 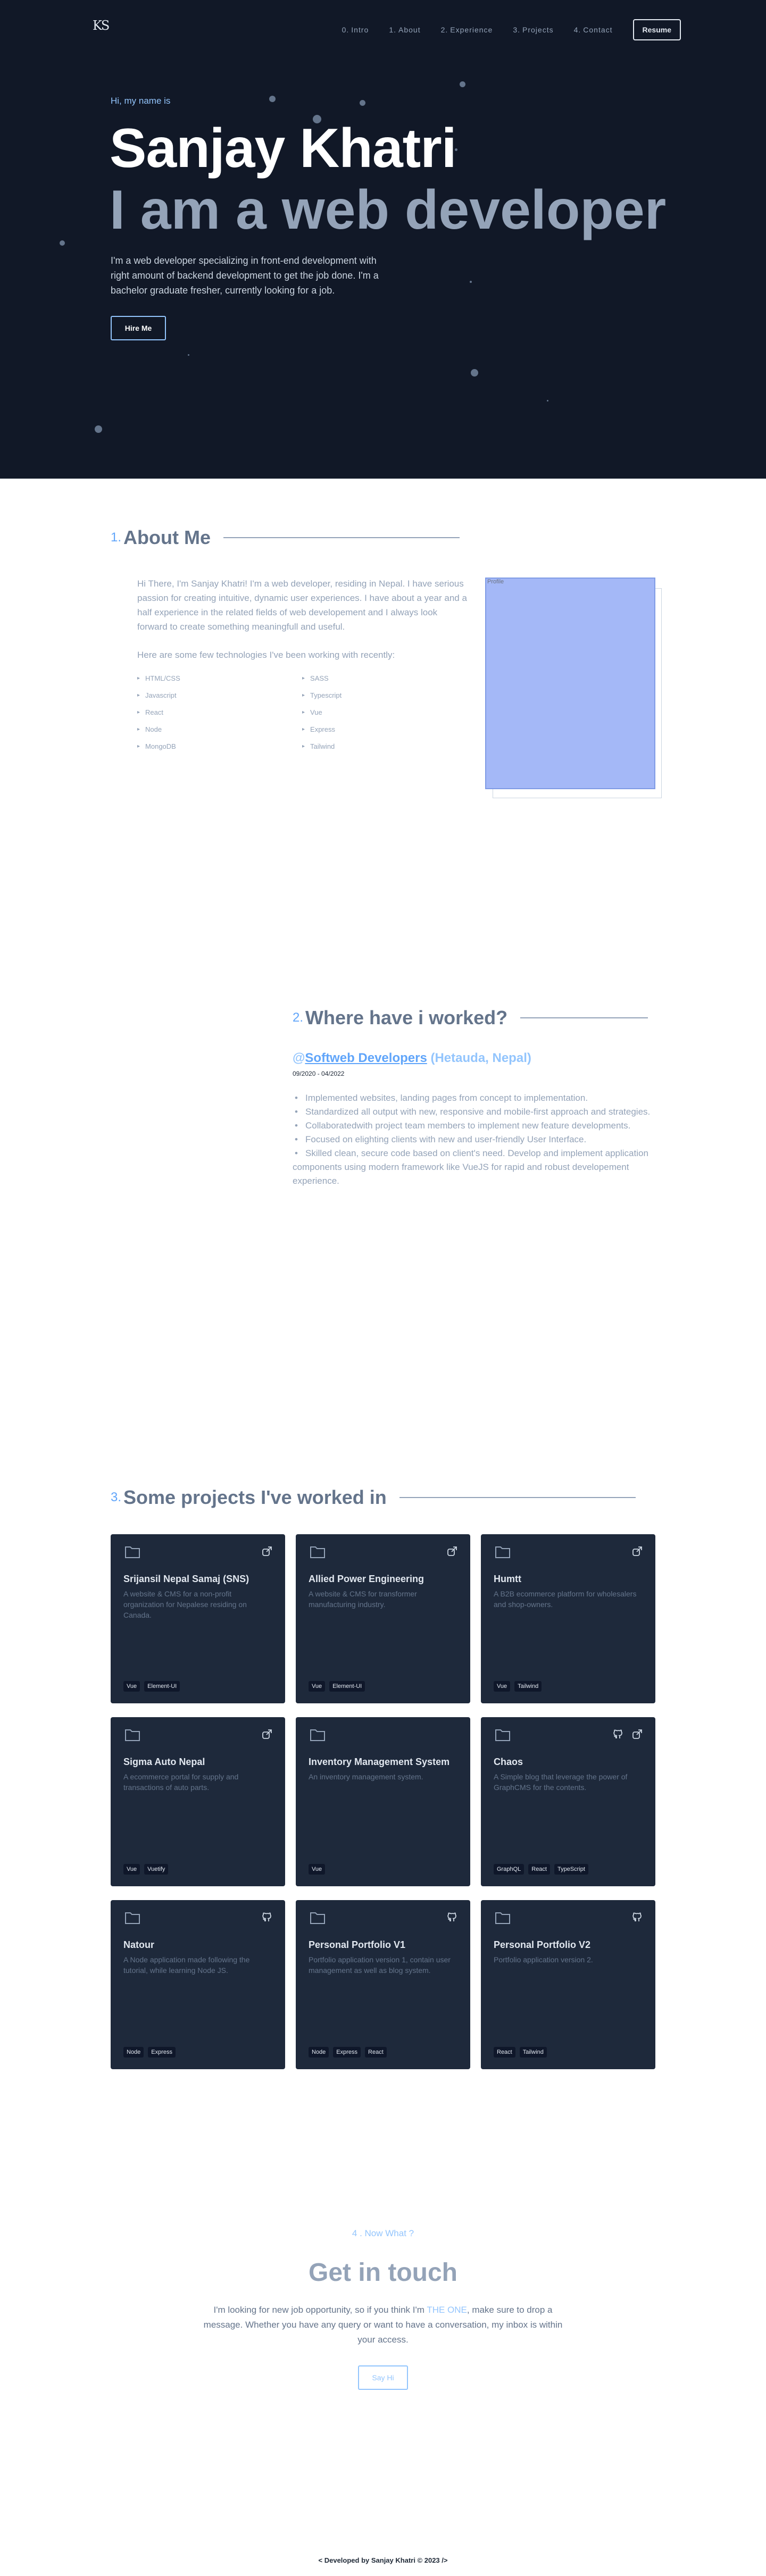 I want to click on say-hi-button: Say Hi, so click(x=383, y=2377).